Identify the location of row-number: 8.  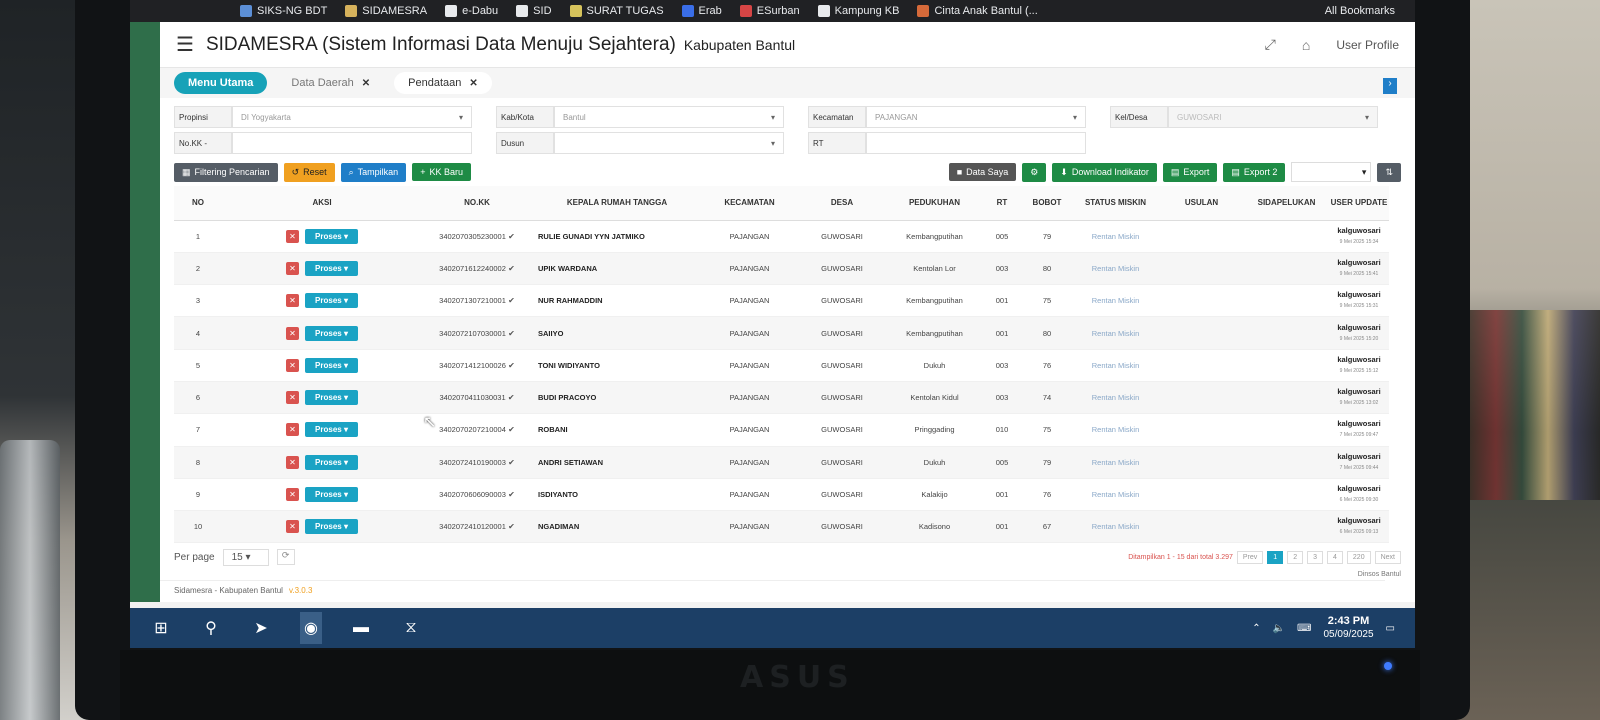
(198, 462).